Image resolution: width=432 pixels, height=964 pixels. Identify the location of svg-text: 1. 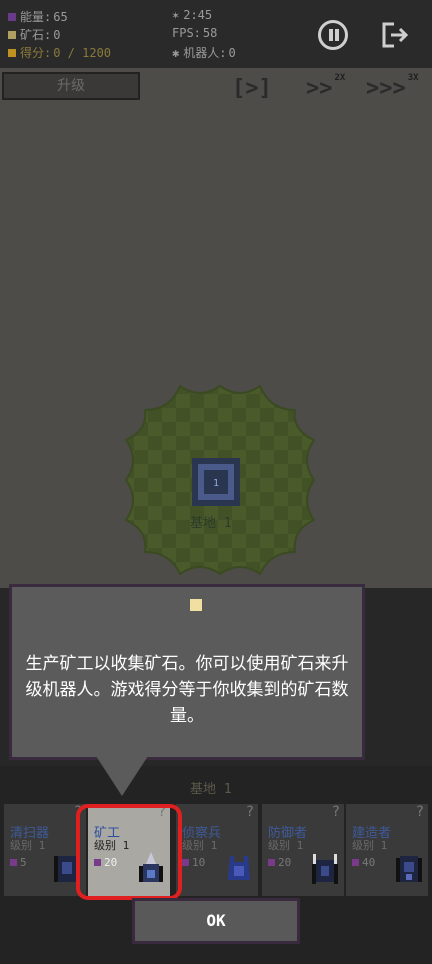
(216, 483).